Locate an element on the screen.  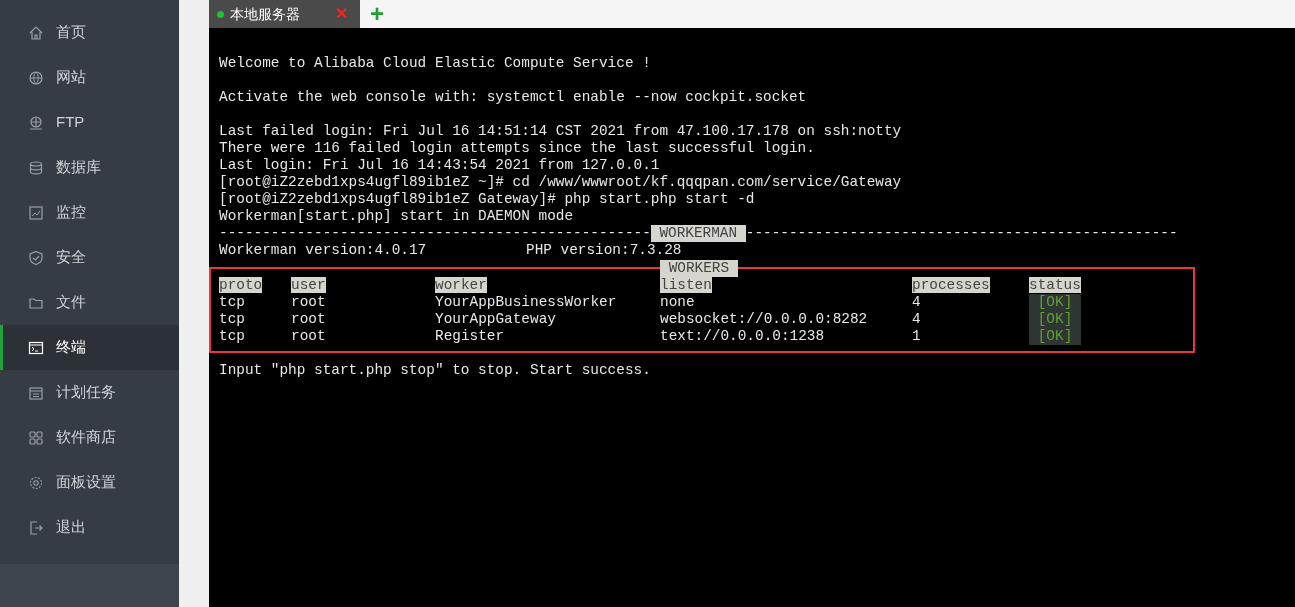
table-cell-text: YourAppBusinessWorker is located at coordinates (526, 302).